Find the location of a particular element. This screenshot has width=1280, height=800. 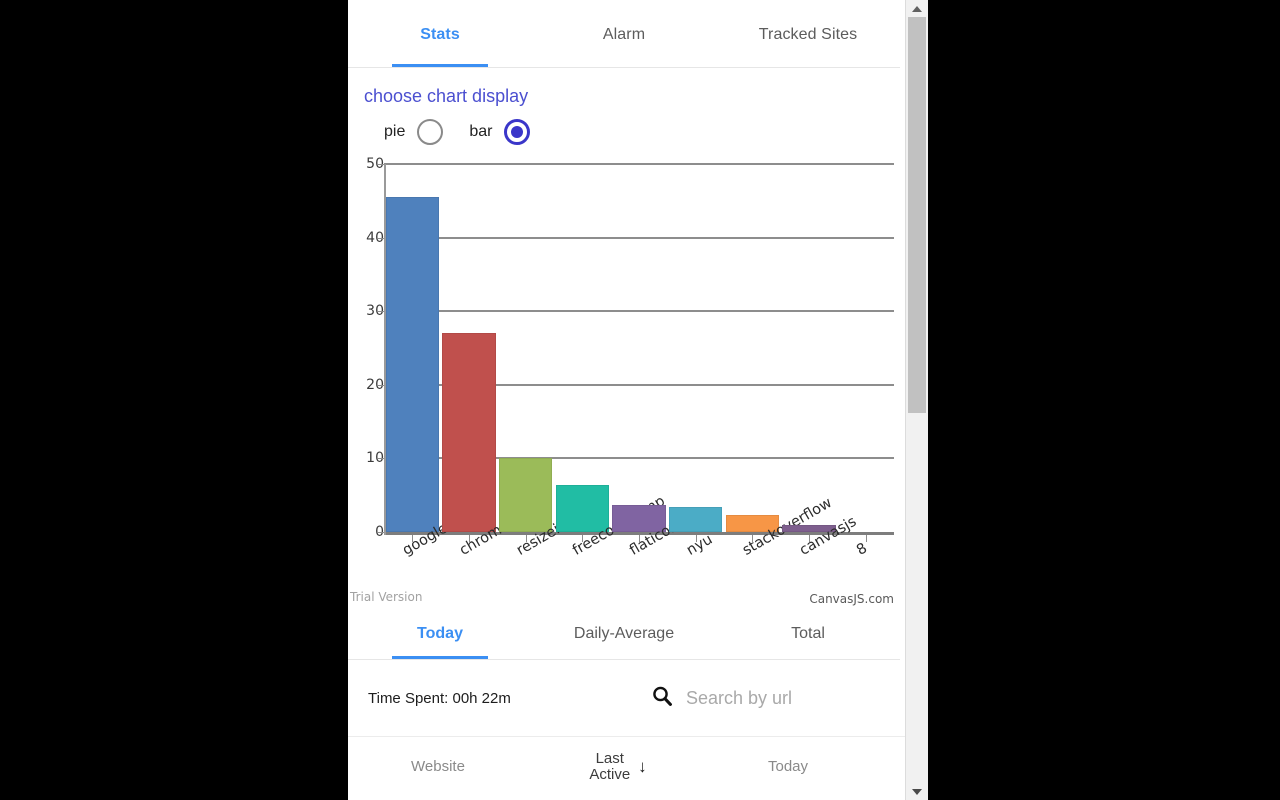

tab-stats-label: Stats is located at coordinates (440, 34).